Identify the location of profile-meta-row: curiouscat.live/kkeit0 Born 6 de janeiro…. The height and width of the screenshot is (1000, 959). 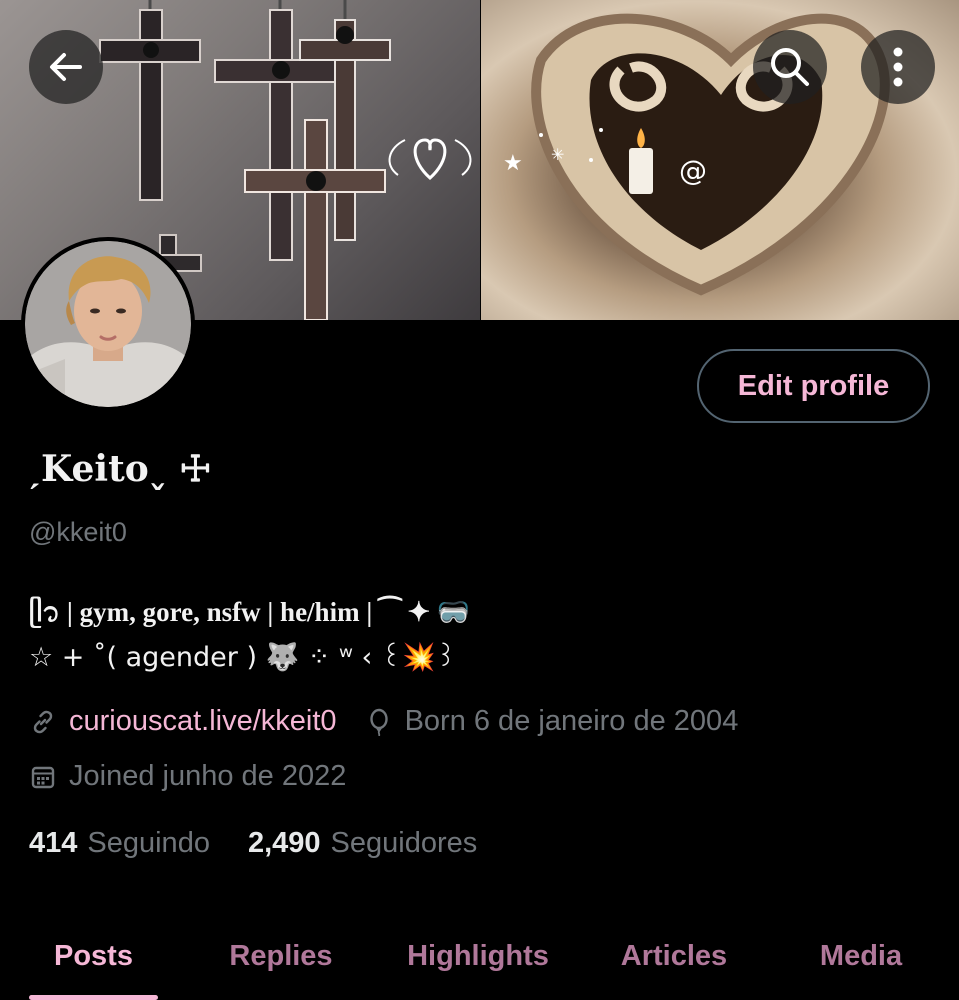
(383, 721).